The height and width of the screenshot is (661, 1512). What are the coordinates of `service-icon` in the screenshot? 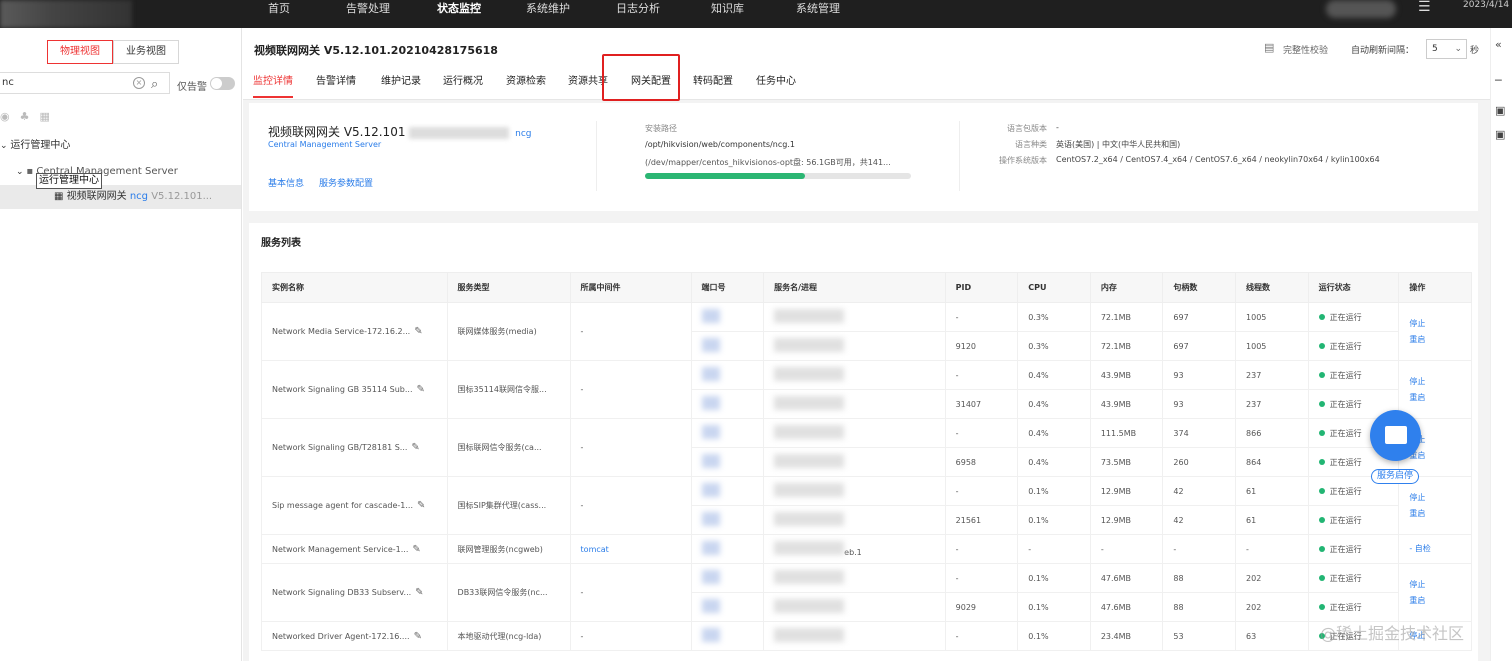 It's located at (1396, 435).